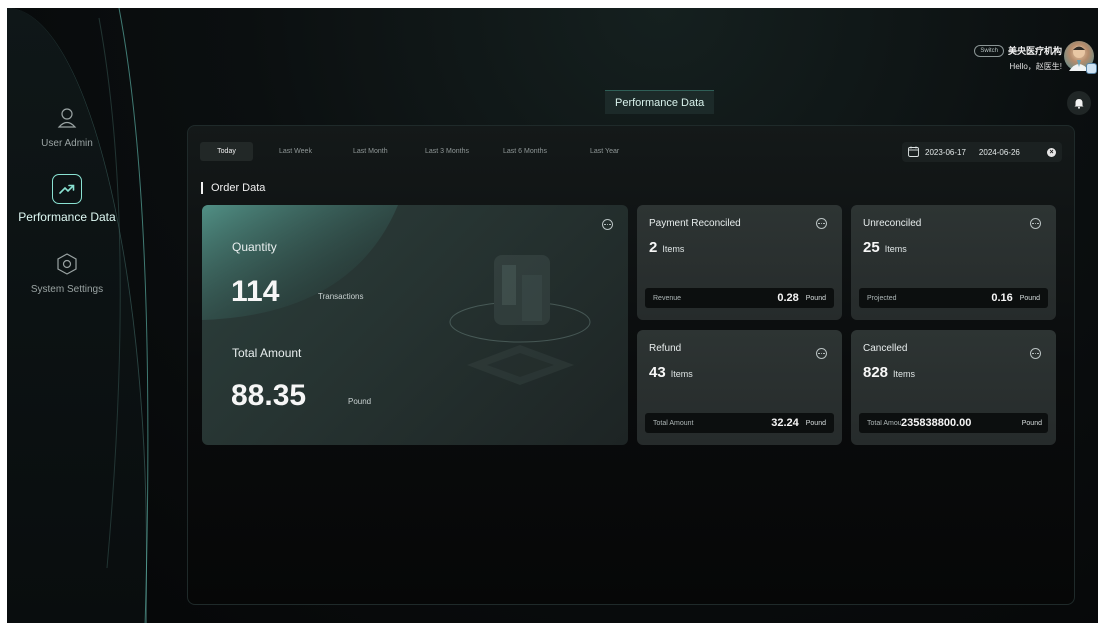  I want to click on sidebar-item-label: System Settings, so click(67, 289).